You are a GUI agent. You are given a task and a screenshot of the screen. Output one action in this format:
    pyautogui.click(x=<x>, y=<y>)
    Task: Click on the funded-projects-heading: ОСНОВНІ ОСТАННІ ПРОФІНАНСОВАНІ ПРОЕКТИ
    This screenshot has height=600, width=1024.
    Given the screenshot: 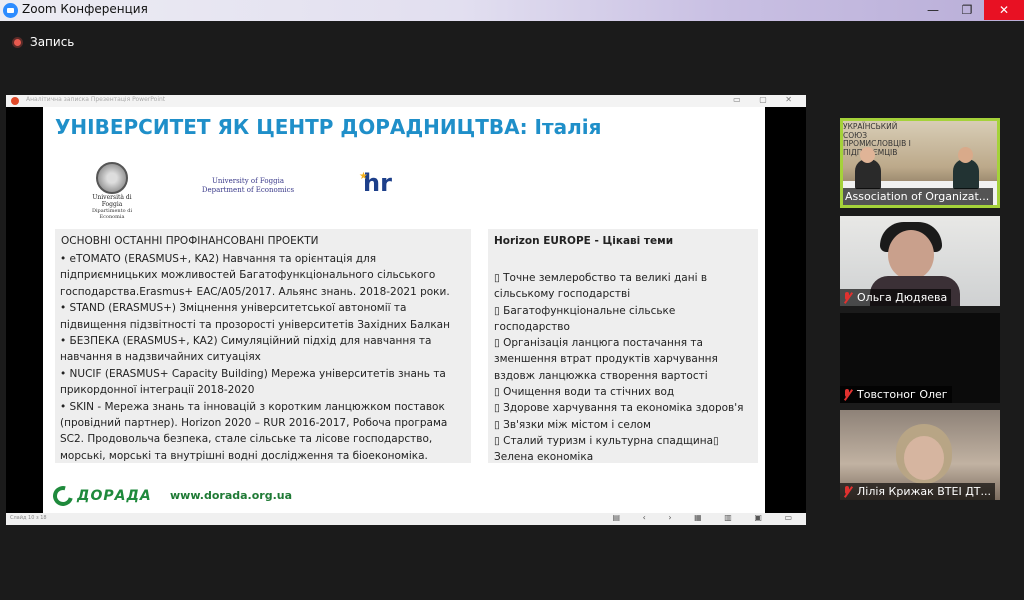 What is the action you would take?
    pyautogui.click(x=190, y=241)
    